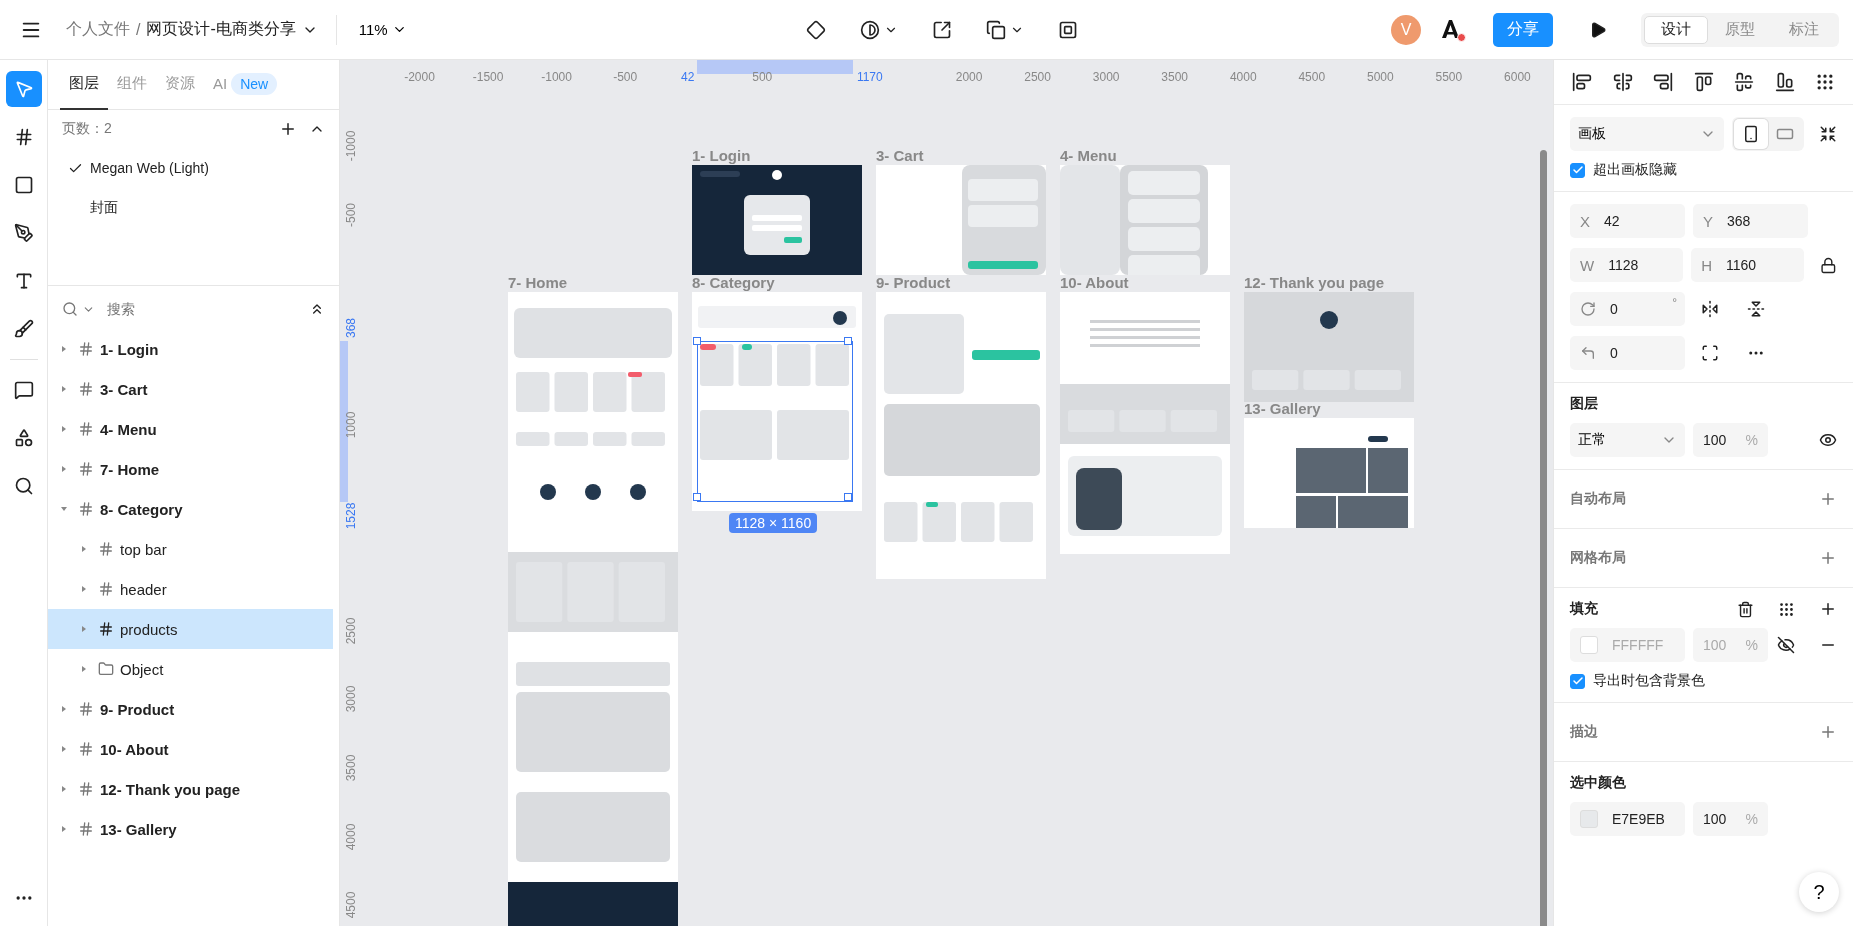 The width and height of the screenshot is (1853, 926). I want to click on distribute-icon, so click(1825, 82).